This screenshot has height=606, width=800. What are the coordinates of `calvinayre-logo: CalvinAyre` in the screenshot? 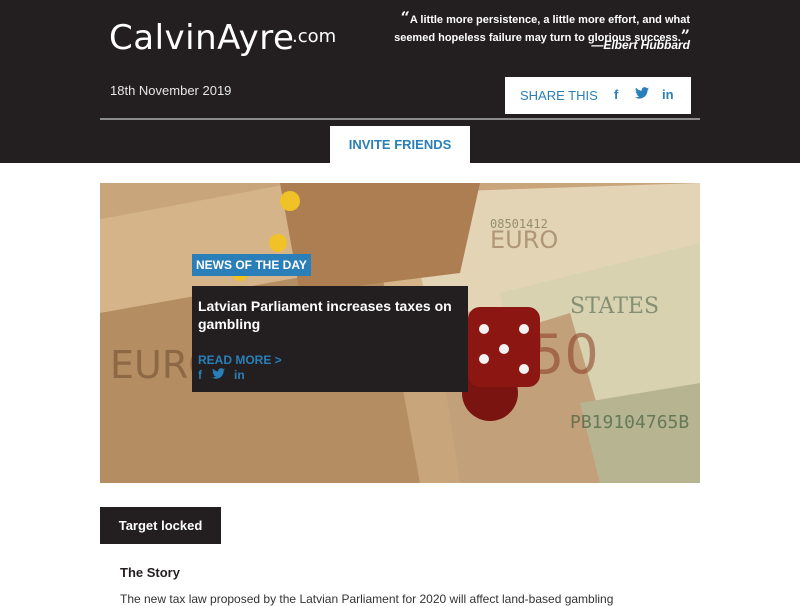 It's located at (201, 38).